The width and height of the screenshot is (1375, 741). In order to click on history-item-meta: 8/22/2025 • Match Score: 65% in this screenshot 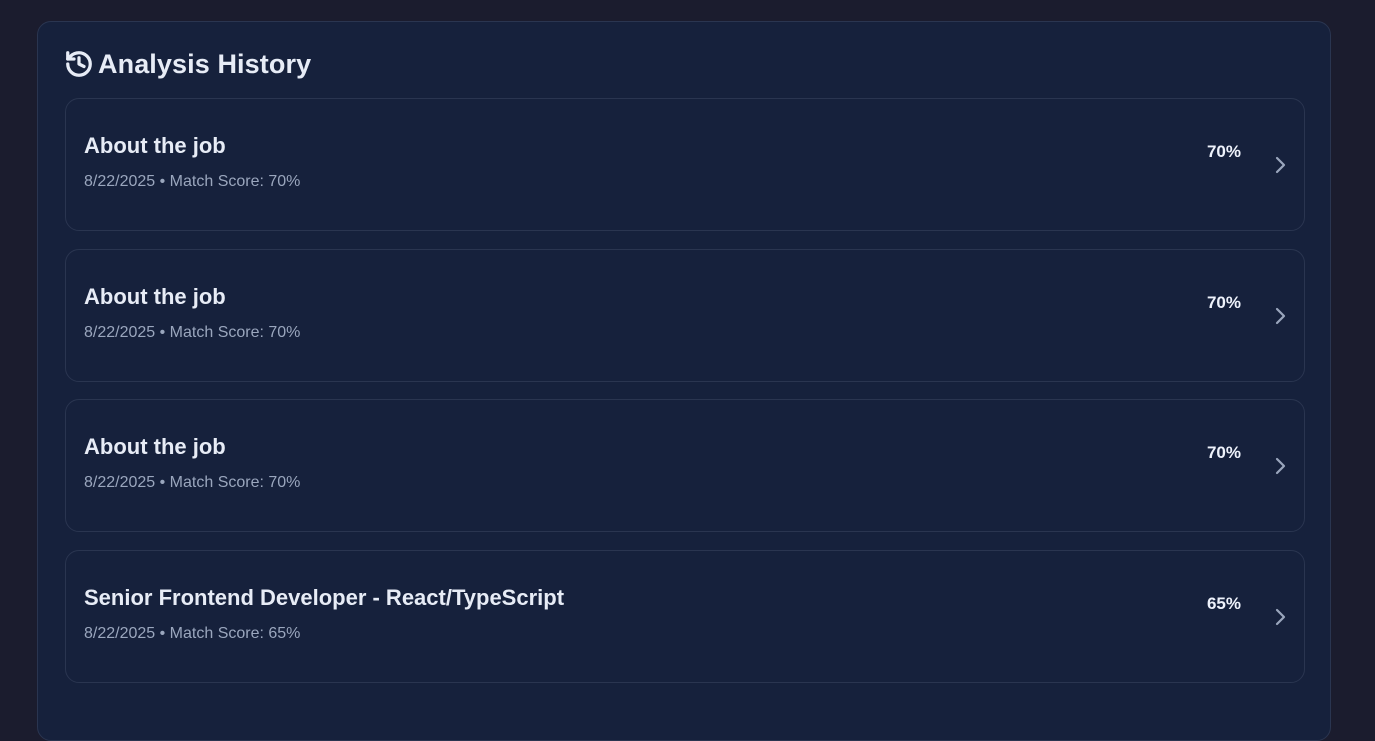, I will do `click(192, 633)`.